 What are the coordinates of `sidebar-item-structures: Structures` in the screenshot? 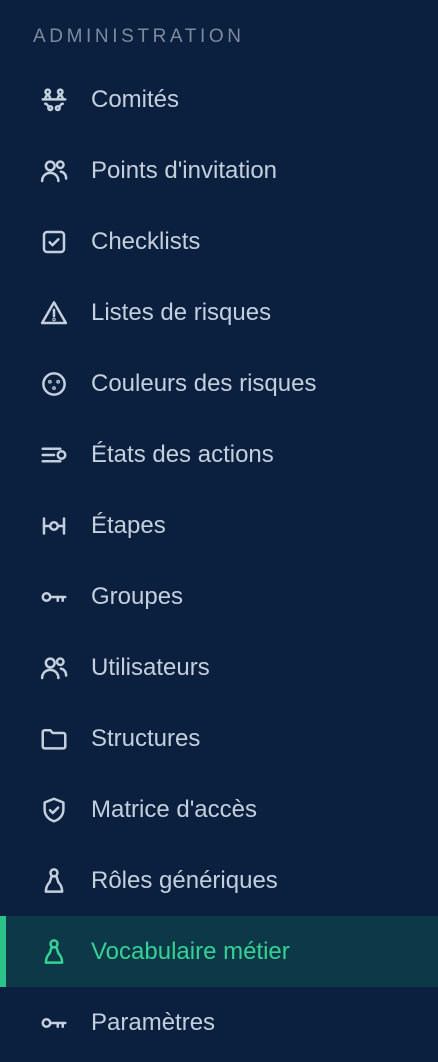 It's located at (219, 738).